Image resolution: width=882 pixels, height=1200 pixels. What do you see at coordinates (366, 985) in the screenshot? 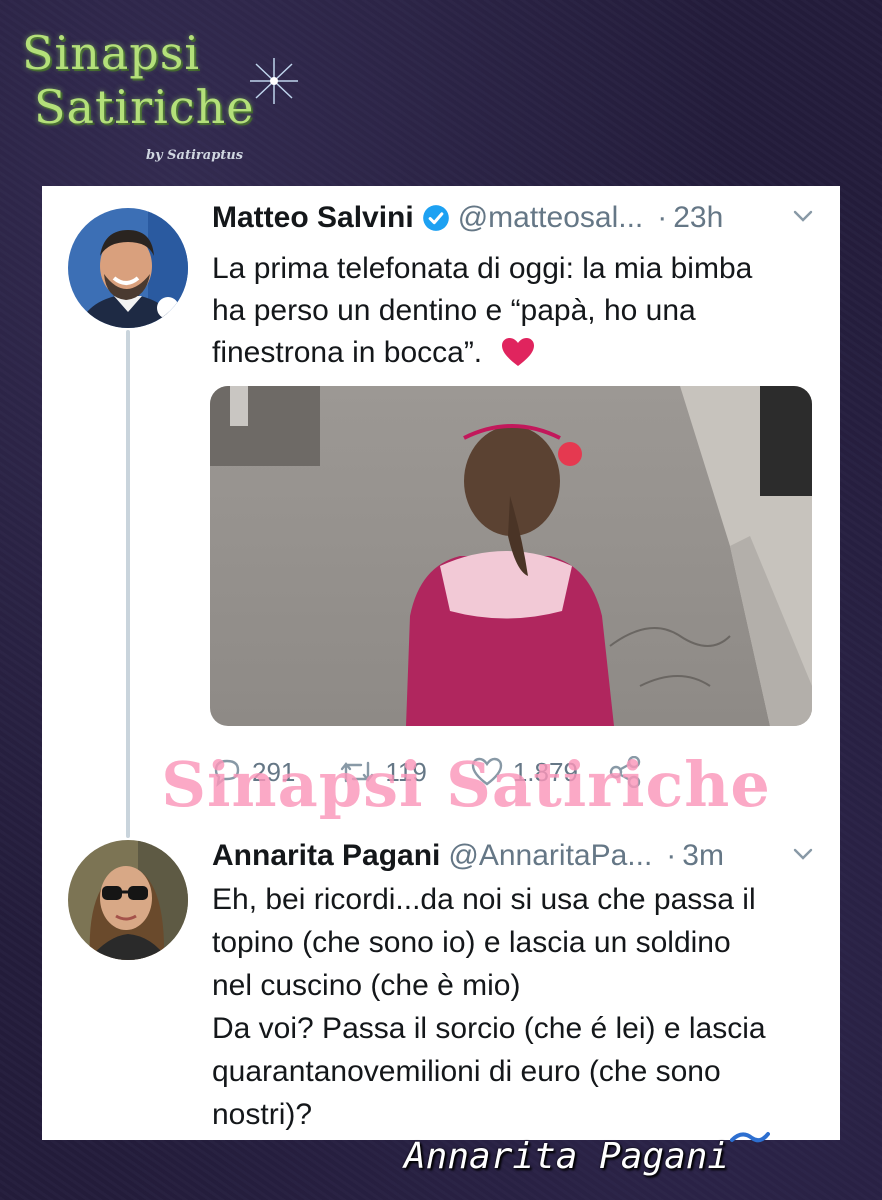
I see `tweet-line: nel cuscino (che è mio)` at bounding box center [366, 985].